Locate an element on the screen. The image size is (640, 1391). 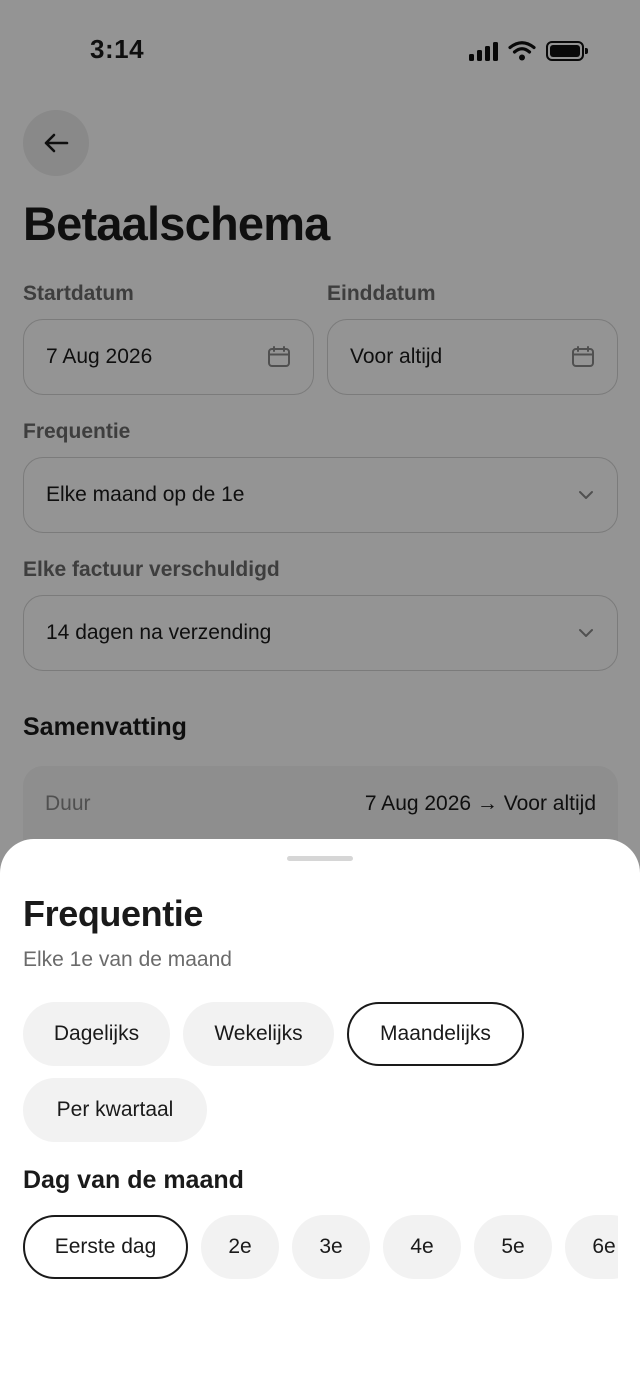
day-of-month-title: Dag van de maand is located at coordinates (133, 1180).